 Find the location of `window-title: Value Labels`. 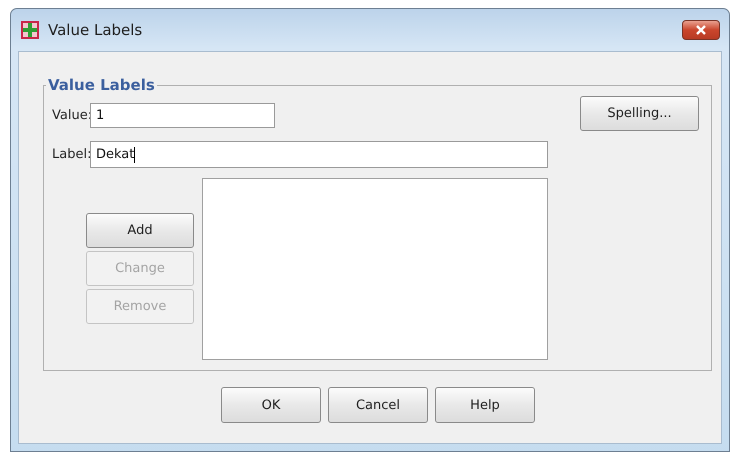

window-title: Value Labels is located at coordinates (96, 30).